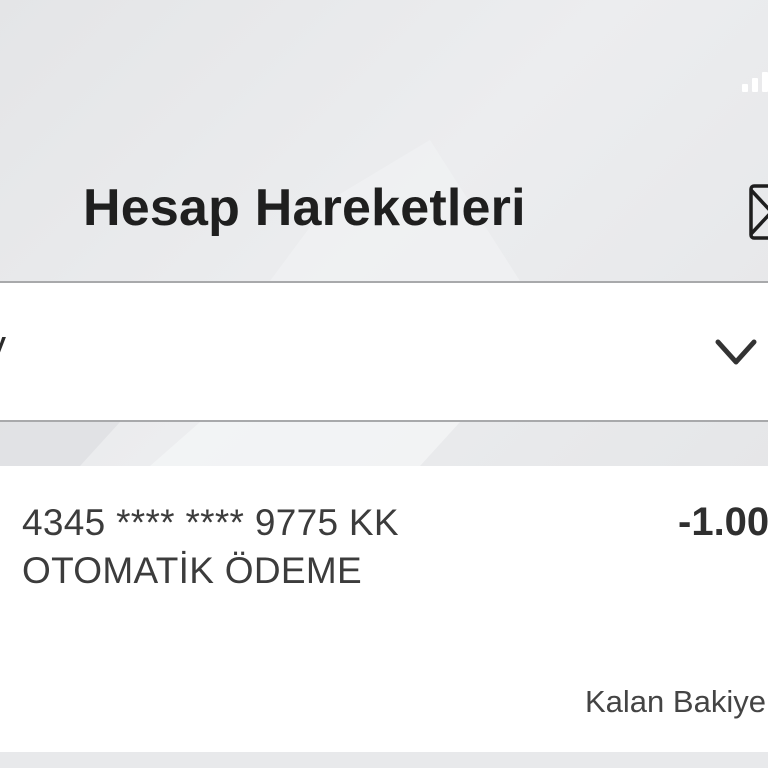  I want to click on transaction-description: OTOMATİK ÖDEME, so click(192, 570).